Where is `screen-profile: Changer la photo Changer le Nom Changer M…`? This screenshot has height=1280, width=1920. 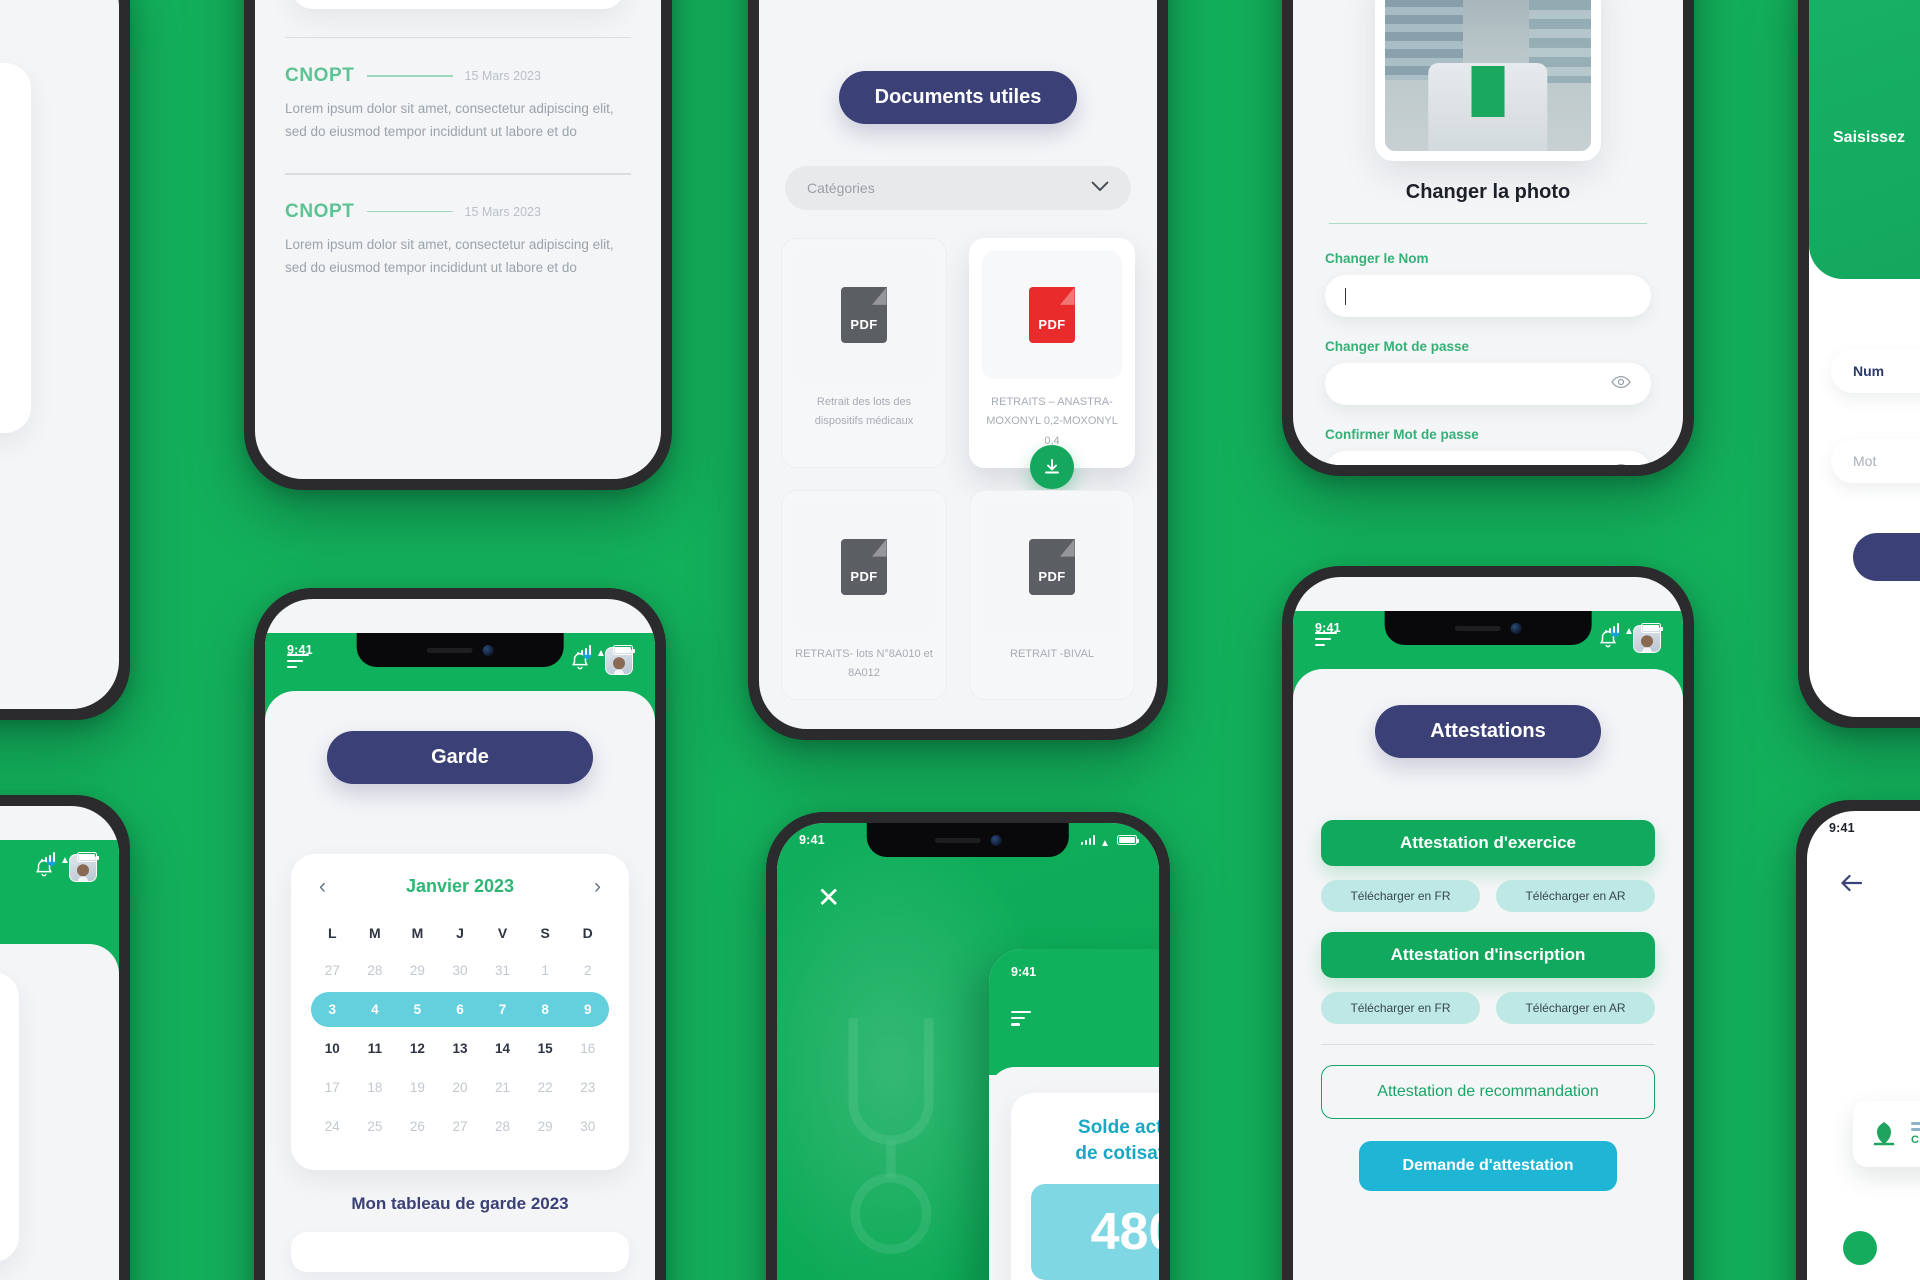 screen-profile: Changer la photo Changer le Nom Changer M… is located at coordinates (1488, 232).